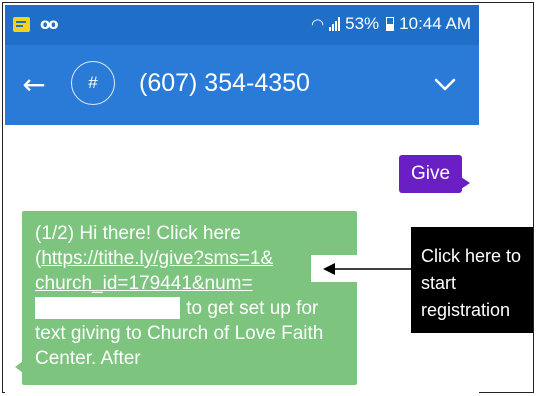  I want to click on sent-message-bubble: Give, so click(435, 174).